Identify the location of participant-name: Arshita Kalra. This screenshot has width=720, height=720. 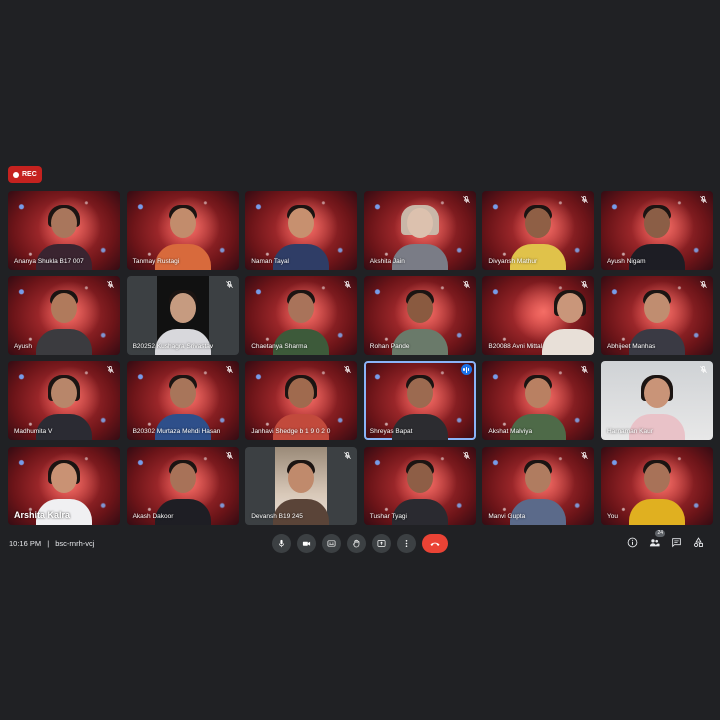
(42, 515).